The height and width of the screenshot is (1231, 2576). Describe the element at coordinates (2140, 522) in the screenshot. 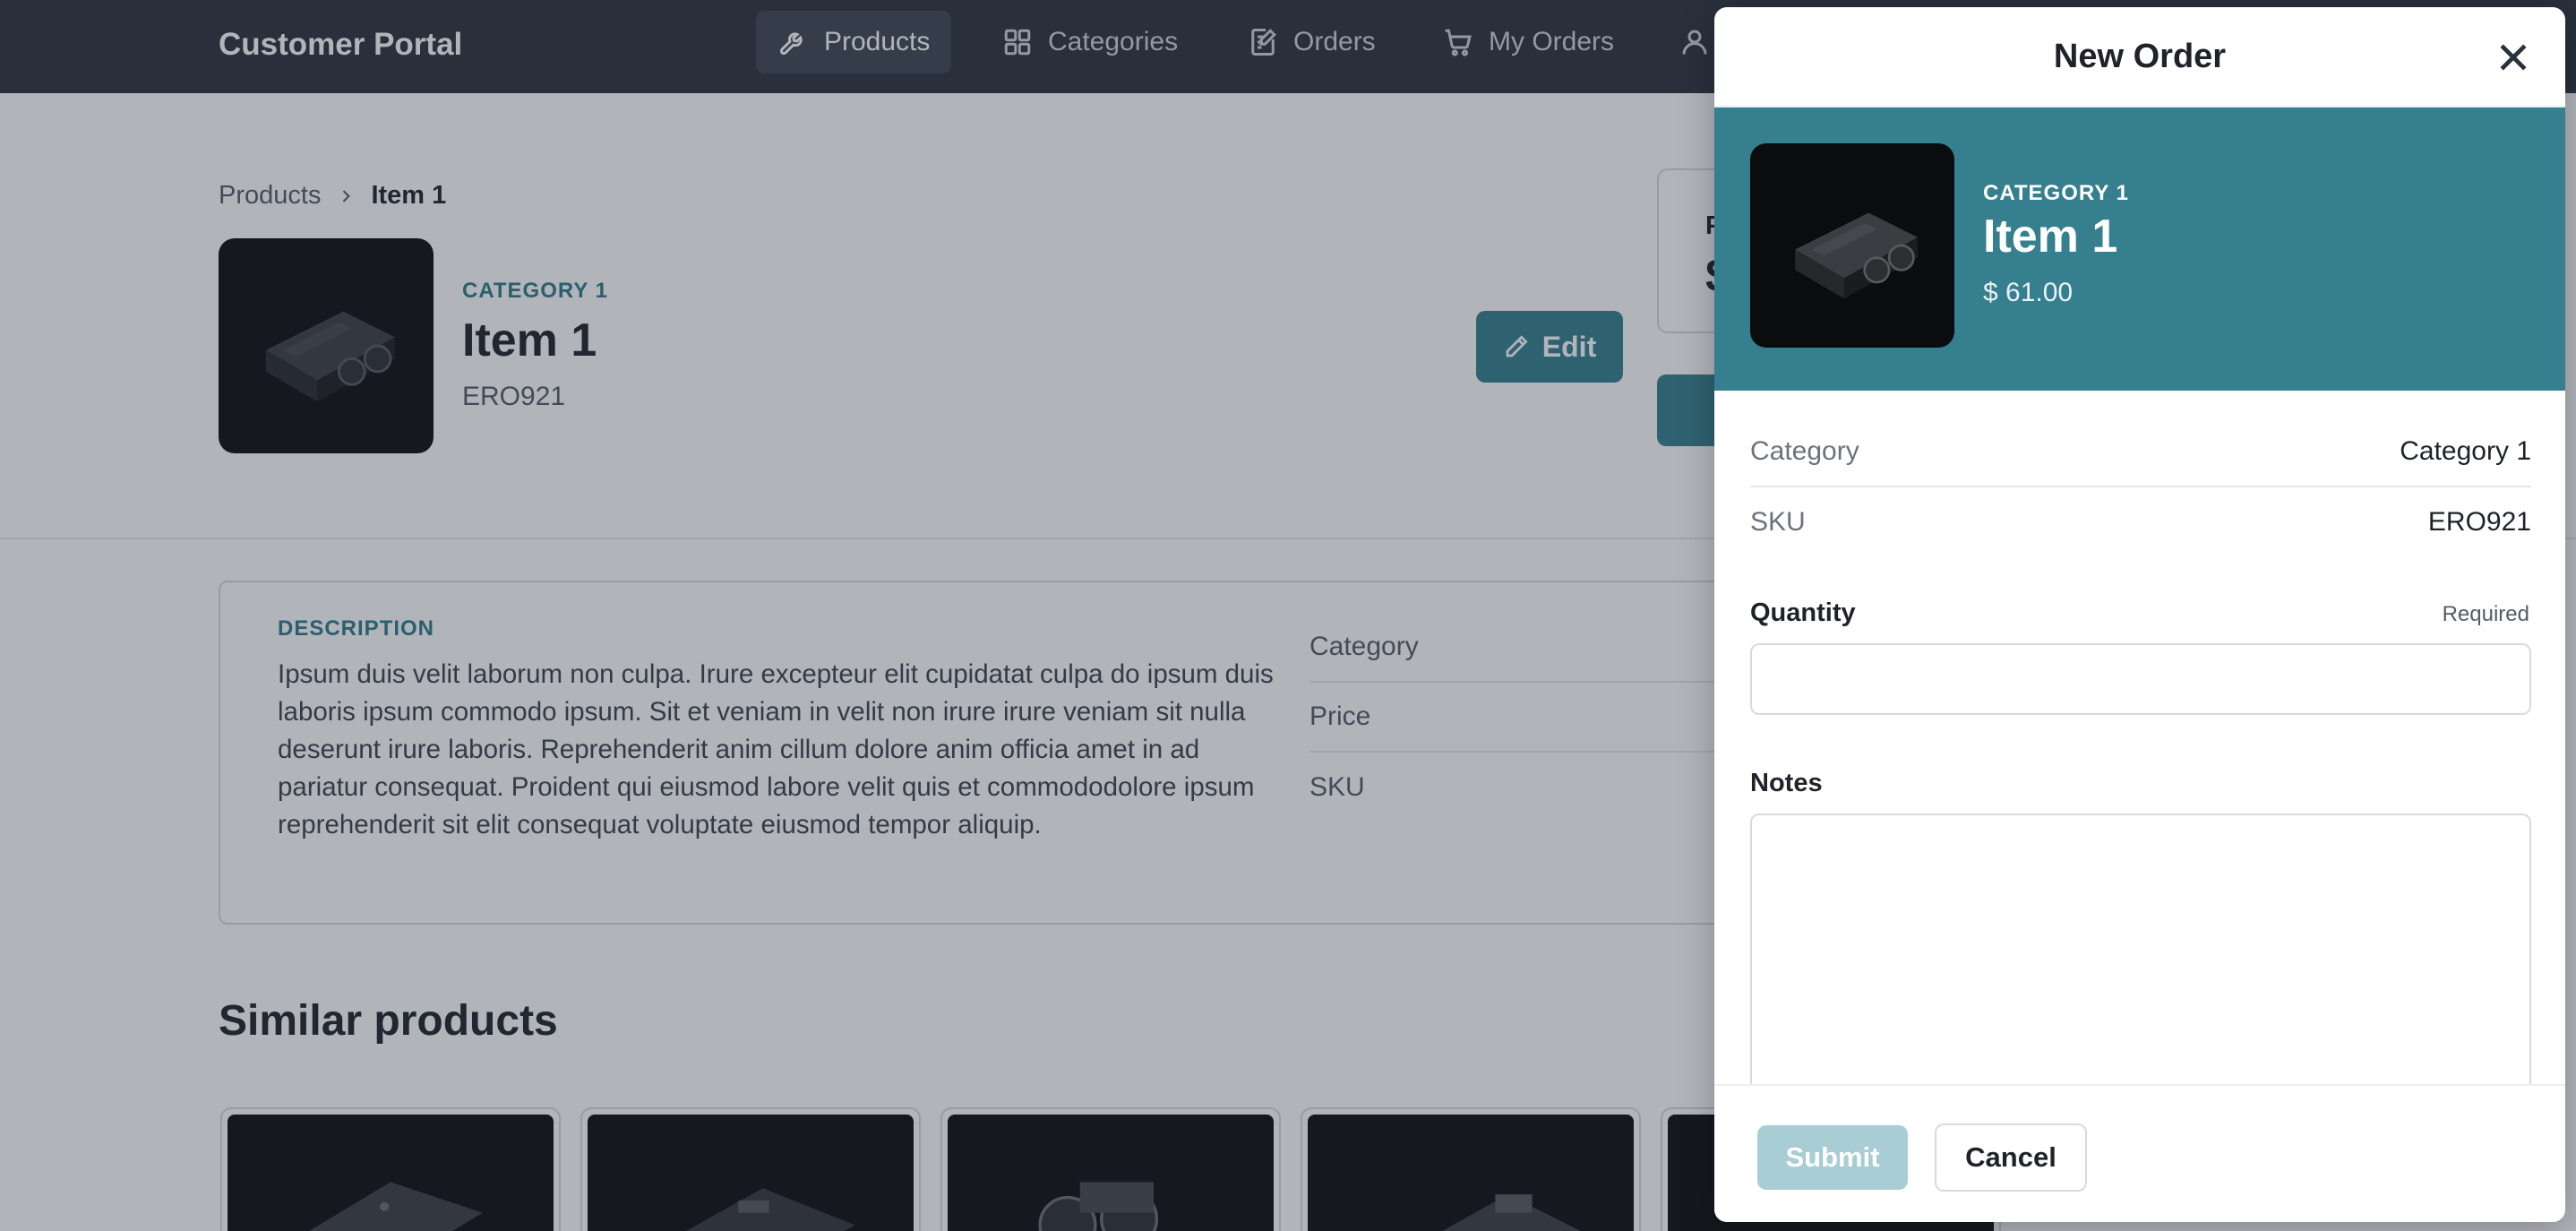

I see `detail-row-sku: SKU ERO921` at that location.